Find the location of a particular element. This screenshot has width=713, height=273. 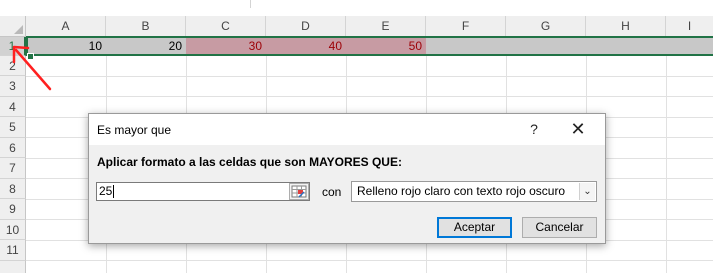

range-collapse-icon is located at coordinates (299, 191).